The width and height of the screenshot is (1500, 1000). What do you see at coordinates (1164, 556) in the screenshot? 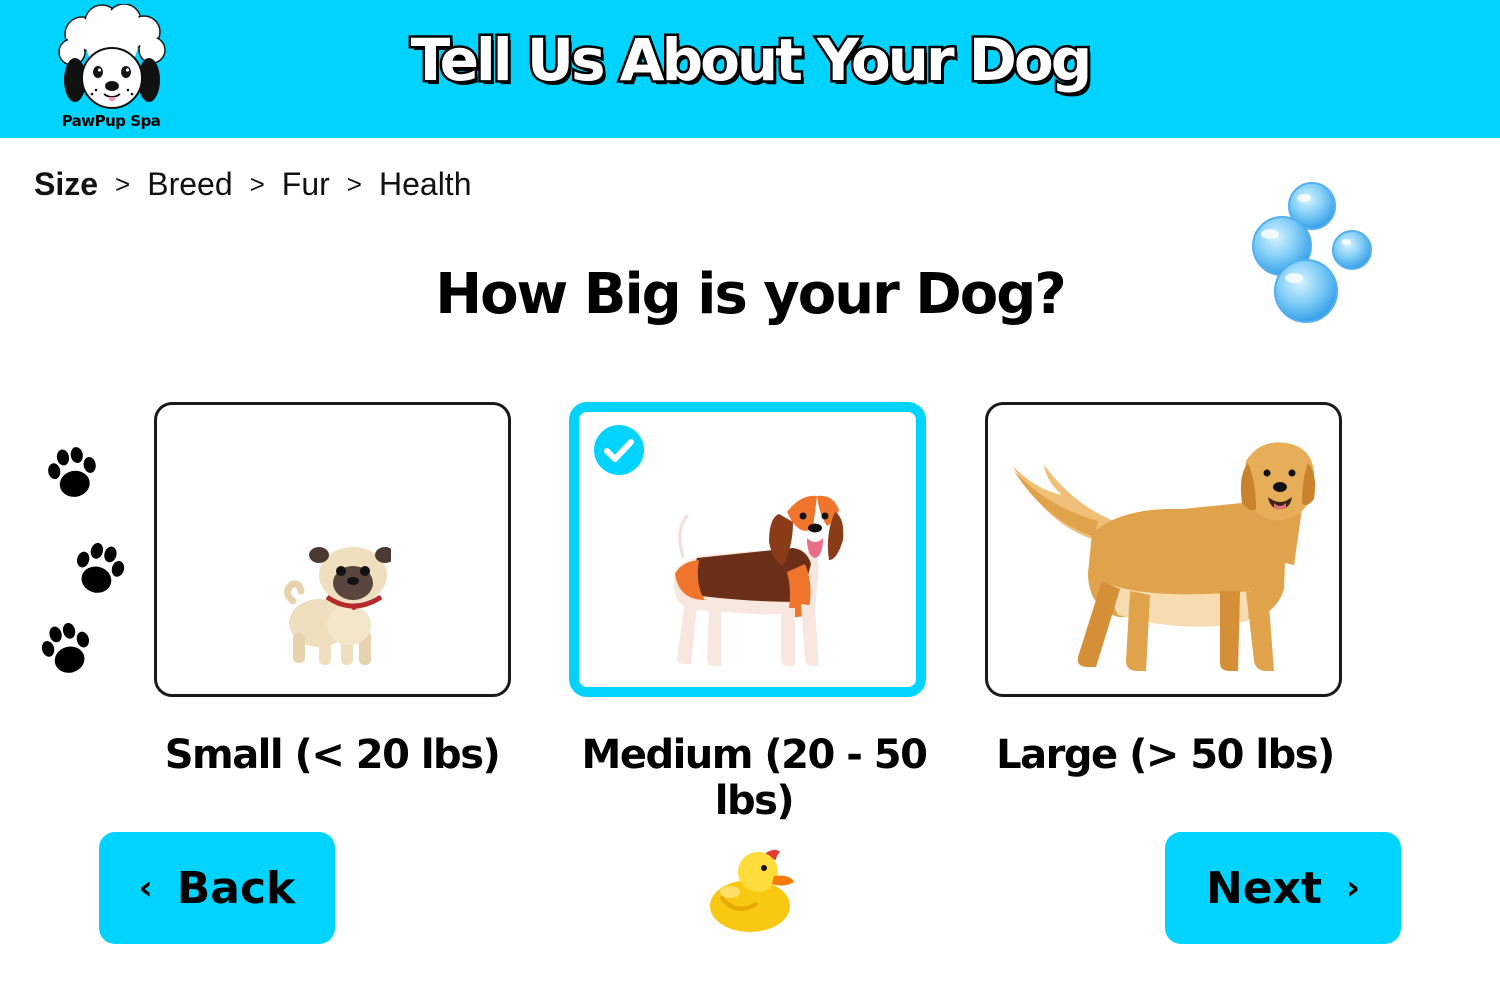
I see `golden-retriever-icon` at bounding box center [1164, 556].